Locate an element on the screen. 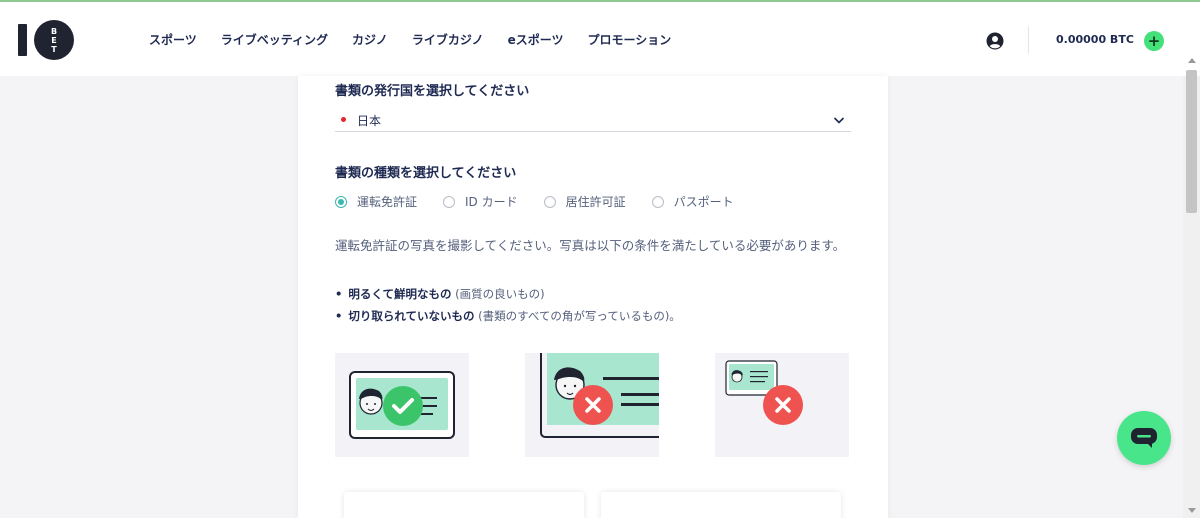 This screenshot has height=518, width=1200. svg-text: B is located at coordinates (54, 31).